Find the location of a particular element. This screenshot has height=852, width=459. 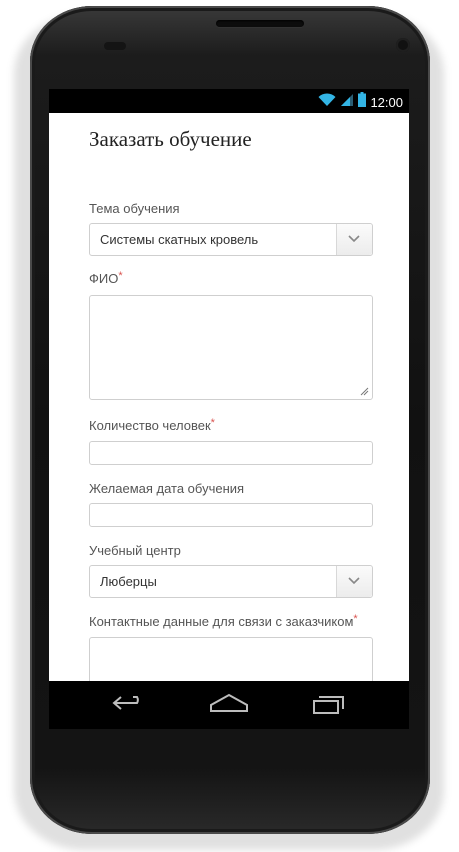

signal-icon is located at coordinates (347, 102).